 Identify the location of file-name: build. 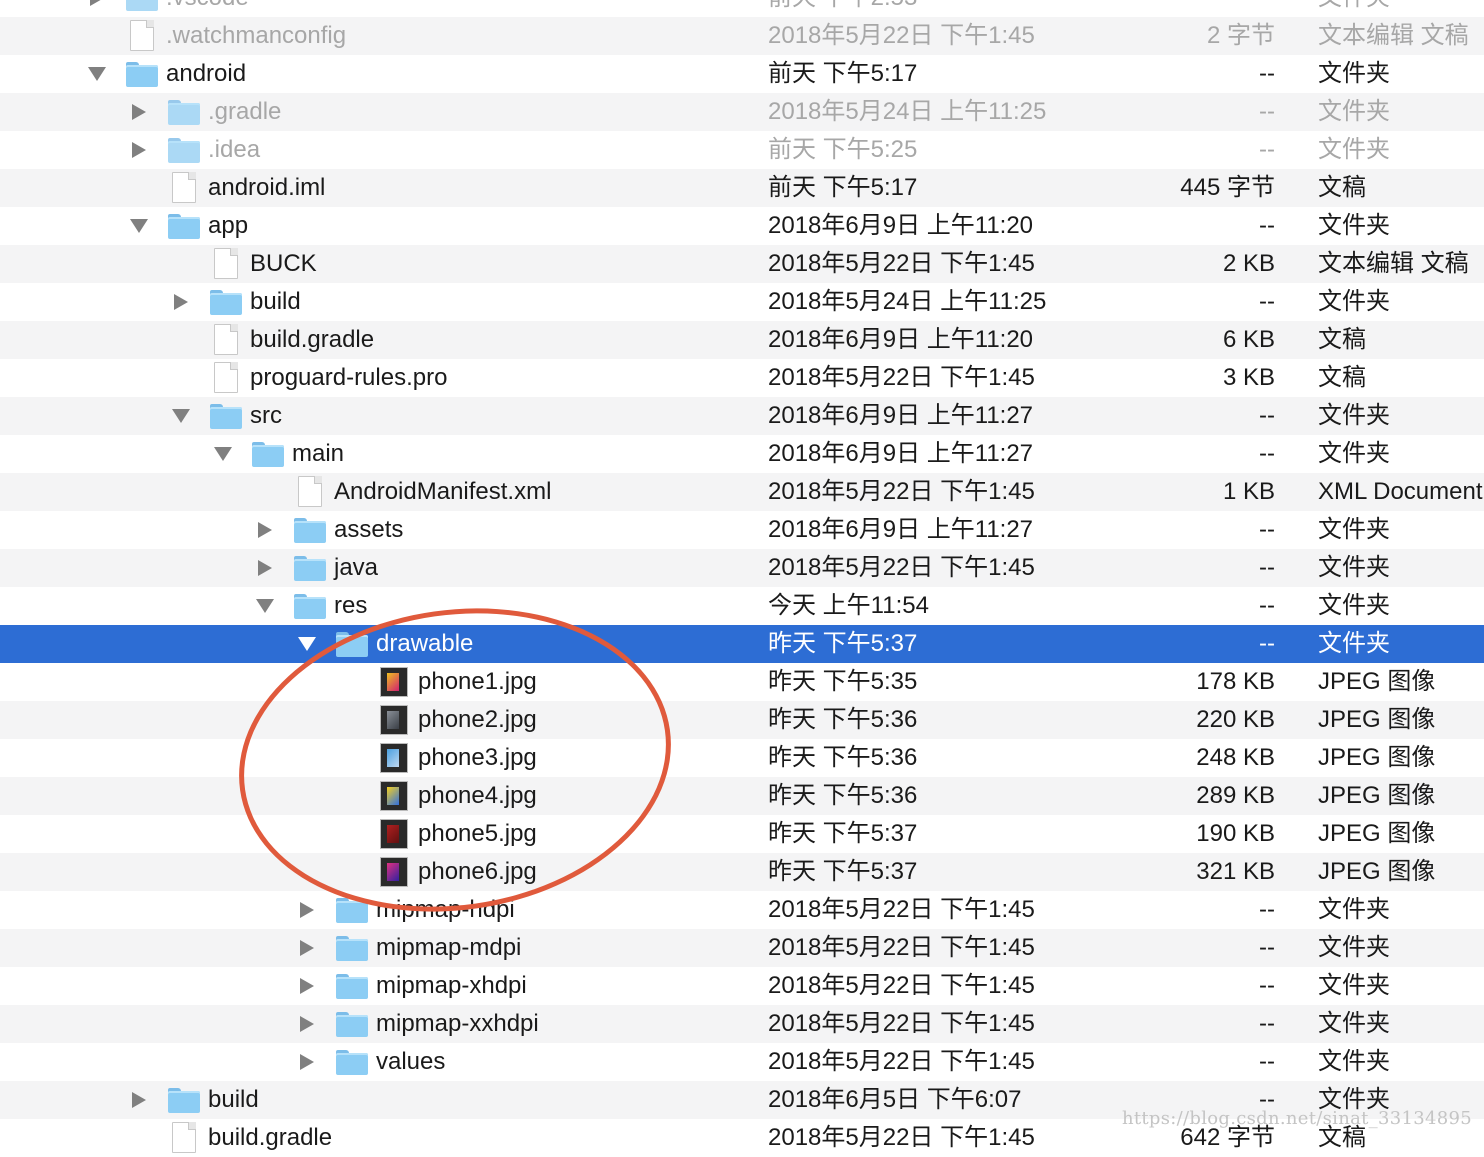
(275, 301).